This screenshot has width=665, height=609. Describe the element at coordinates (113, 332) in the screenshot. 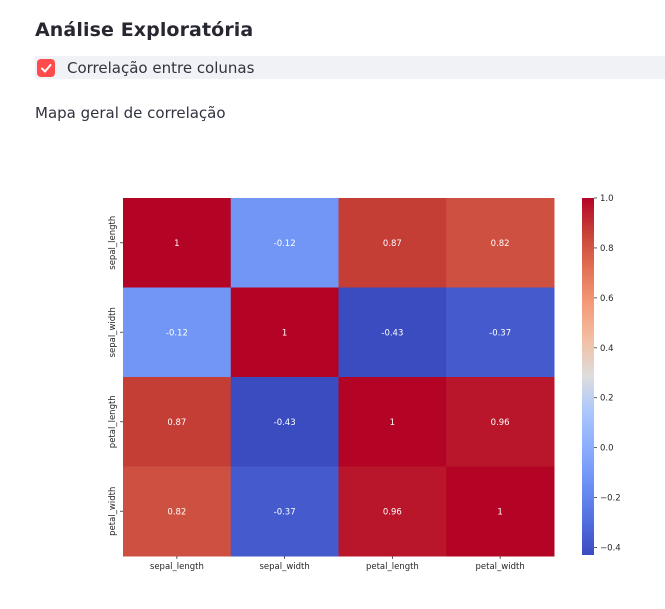

I see `y-tick-label: sepal_width` at that location.